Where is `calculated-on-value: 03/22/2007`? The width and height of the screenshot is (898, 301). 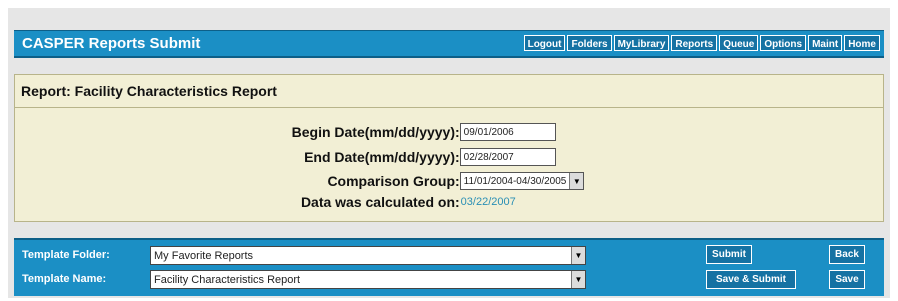 calculated-on-value: 03/22/2007 is located at coordinates (488, 202).